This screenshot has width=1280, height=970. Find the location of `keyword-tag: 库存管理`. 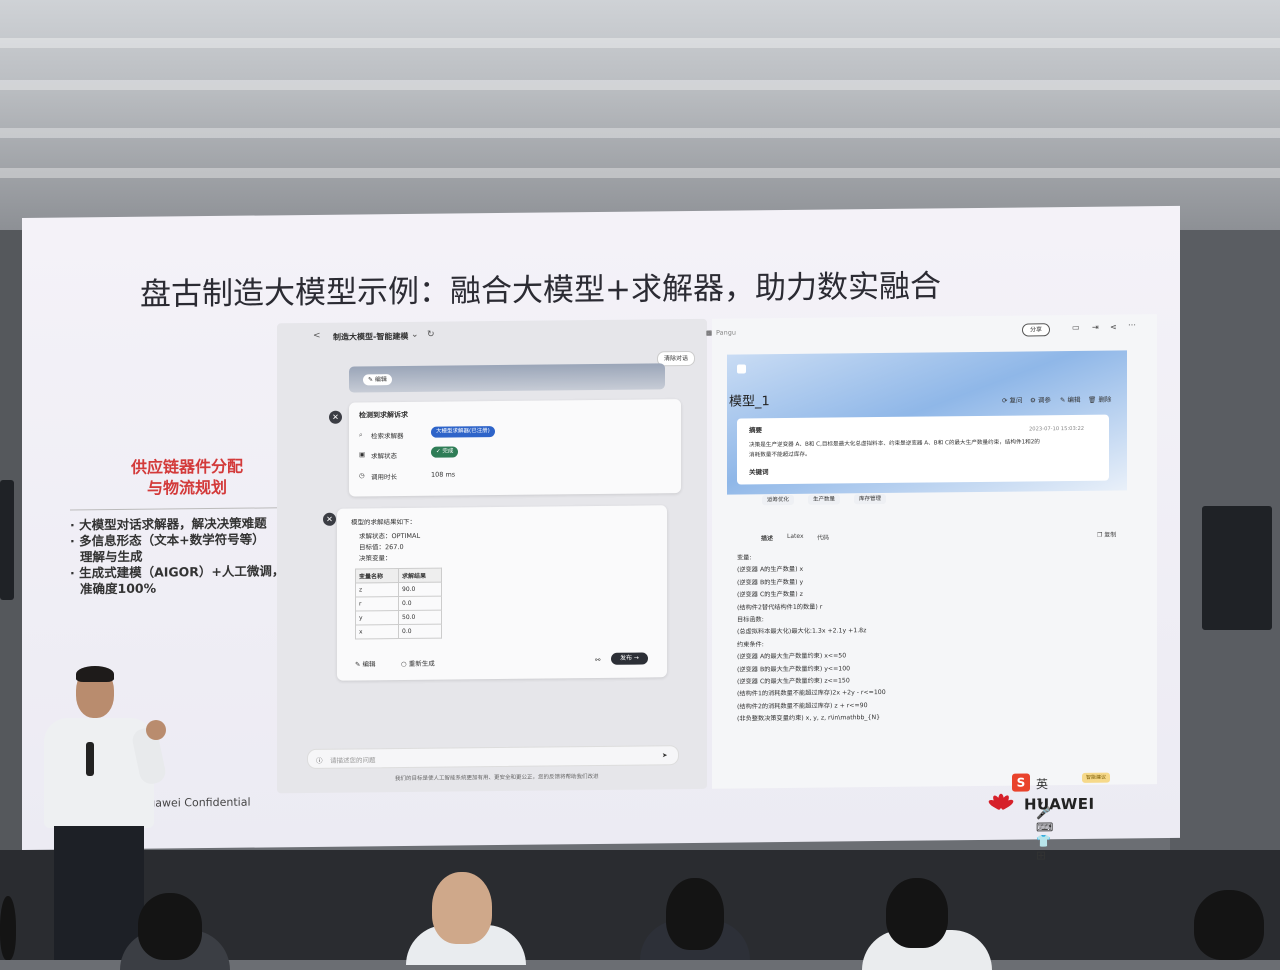

keyword-tag: 库存管理 is located at coordinates (870, 499).